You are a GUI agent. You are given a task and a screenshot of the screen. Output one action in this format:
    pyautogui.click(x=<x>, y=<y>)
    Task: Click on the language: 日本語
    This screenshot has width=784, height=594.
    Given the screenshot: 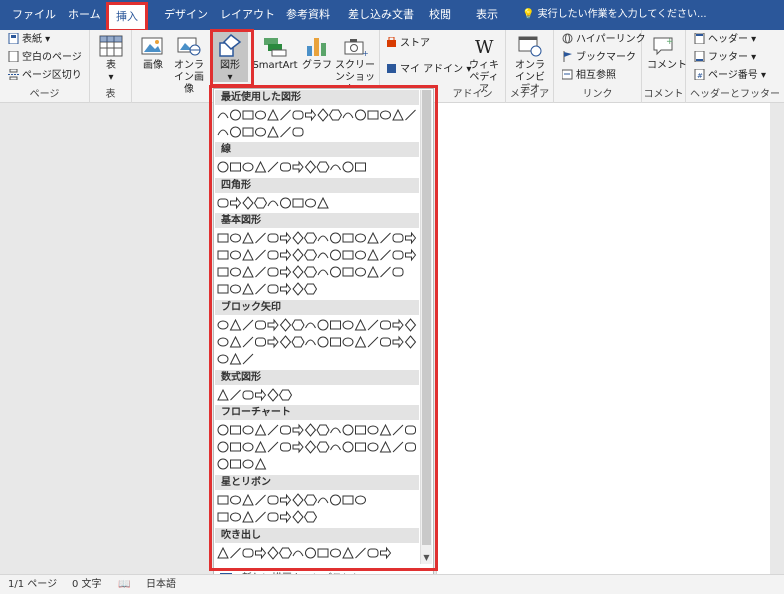 What is the action you would take?
    pyautogui.click(x=161, y=584)
    